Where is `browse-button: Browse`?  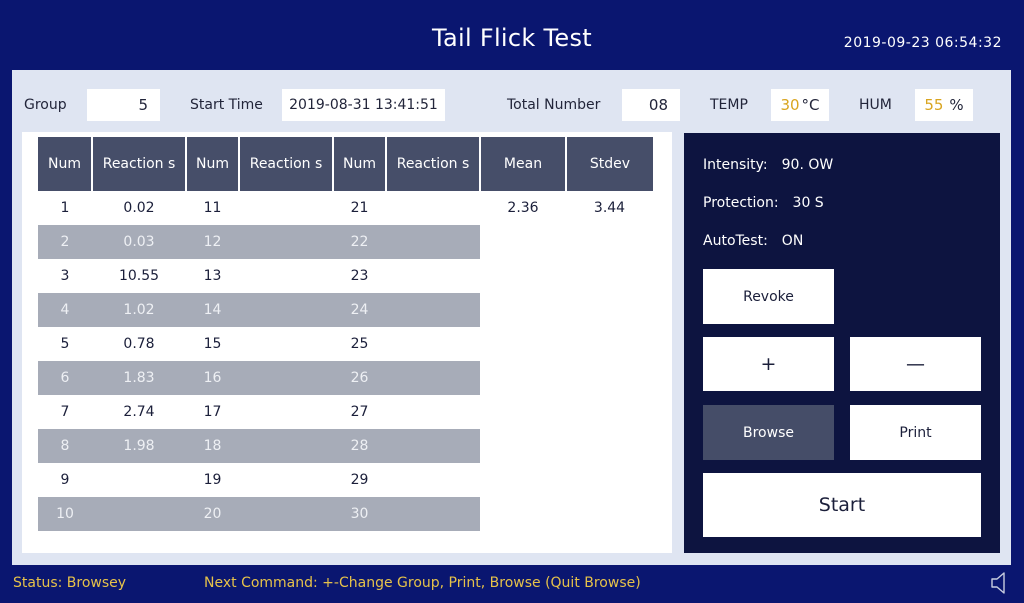
browse-button: Browse is located at coordinates (768, 432).